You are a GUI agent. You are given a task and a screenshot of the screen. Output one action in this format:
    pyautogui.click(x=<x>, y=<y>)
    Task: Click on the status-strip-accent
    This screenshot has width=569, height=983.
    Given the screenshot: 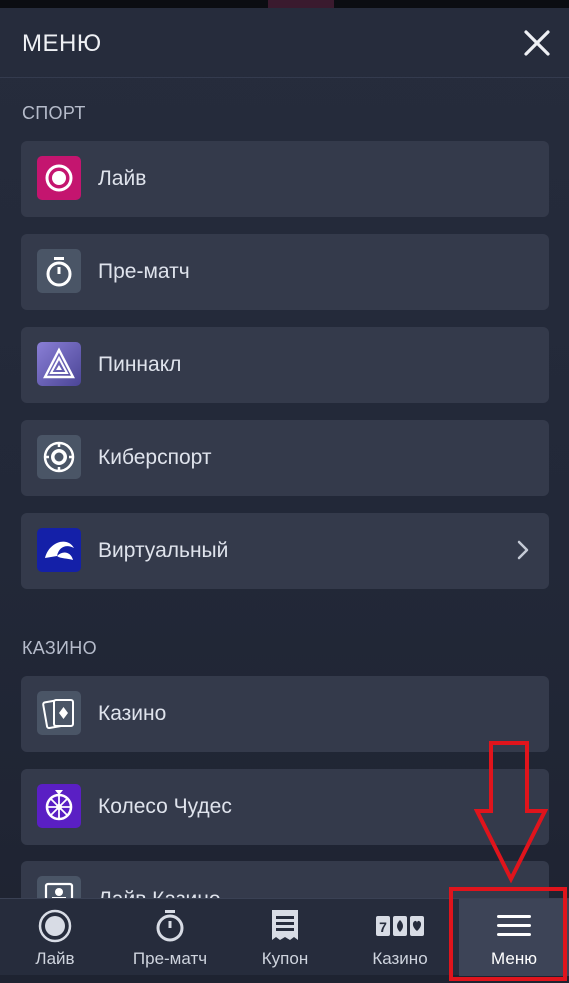 What is the action you would take?
    pyautogui.click(x=301, y=4)
    